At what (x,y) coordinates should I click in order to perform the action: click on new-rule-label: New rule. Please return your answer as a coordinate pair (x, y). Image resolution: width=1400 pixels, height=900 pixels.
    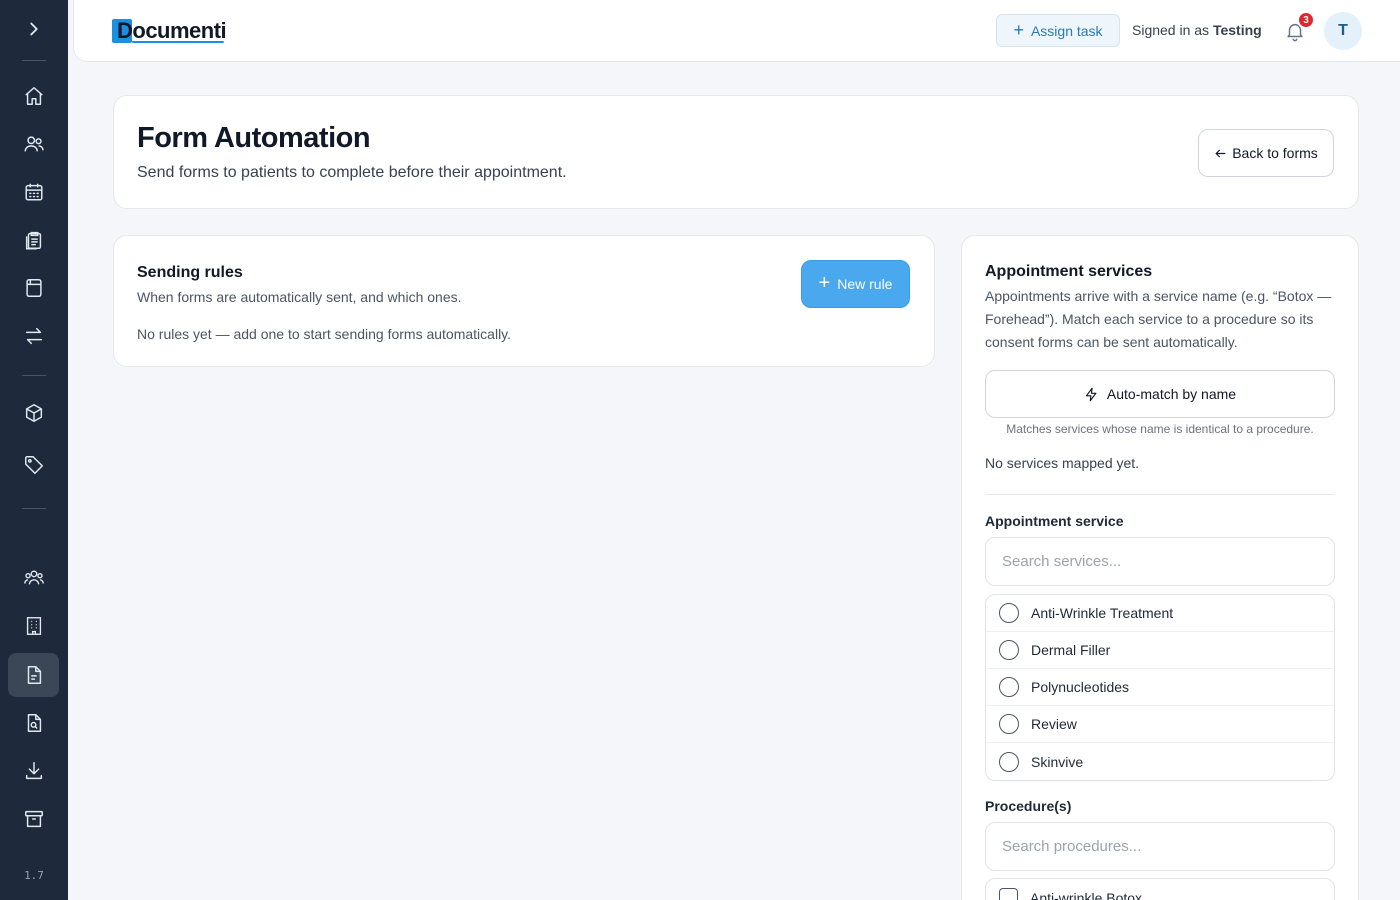
    Looking at the image, I should click on (865, 284).